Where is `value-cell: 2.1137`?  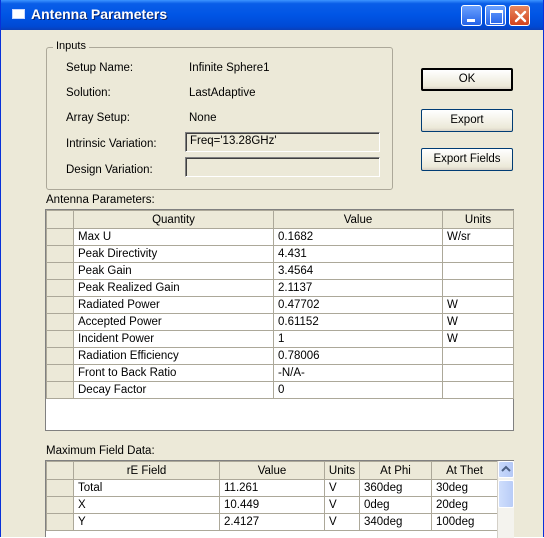
value-cell: 2.1137 is located at coordinates (358, 288).